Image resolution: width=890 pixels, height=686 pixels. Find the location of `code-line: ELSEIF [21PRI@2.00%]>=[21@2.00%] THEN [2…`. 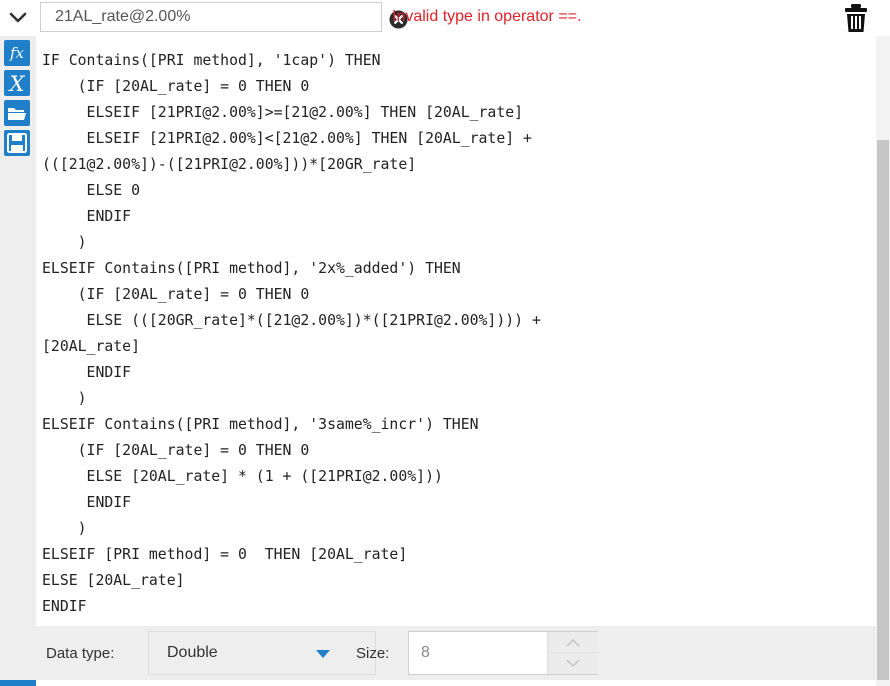

code-line: ELSEIF [21PRI@2.00%]>=[21@2.00%] THEN [2… is located at coordinates (283, 112).